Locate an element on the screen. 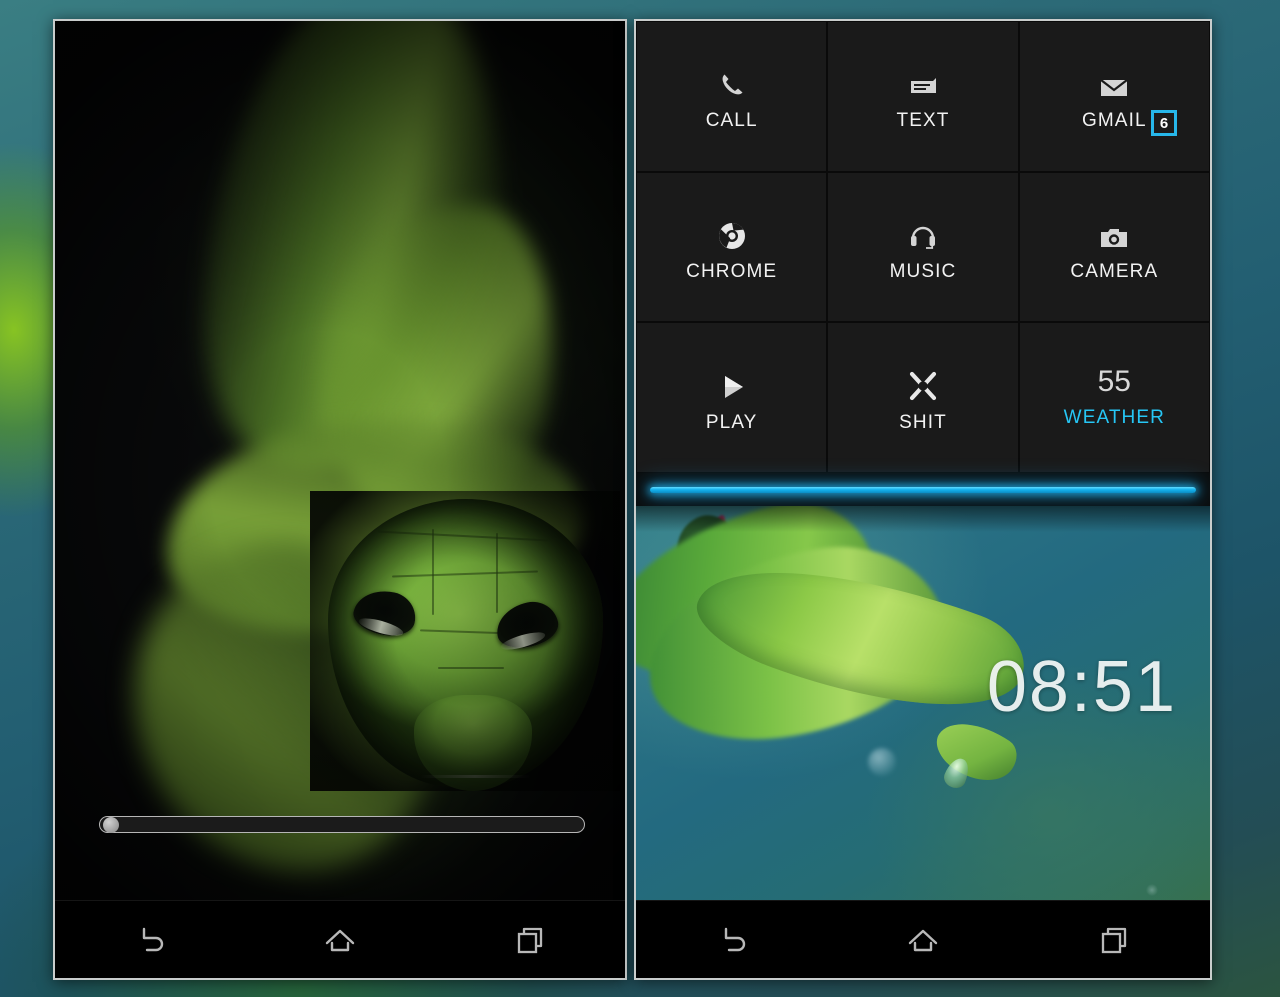 The image size is (1280, 997). tile-text: TEXT is located at coordinates (923, 96).